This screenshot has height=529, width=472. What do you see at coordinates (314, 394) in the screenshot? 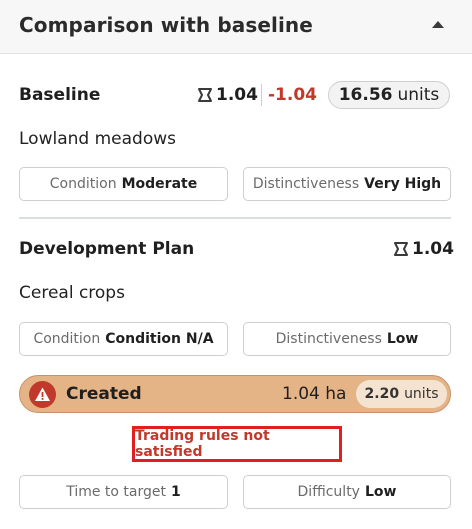
I see `created-hectares: 1.04 ha` at bounding box center [314, 394].